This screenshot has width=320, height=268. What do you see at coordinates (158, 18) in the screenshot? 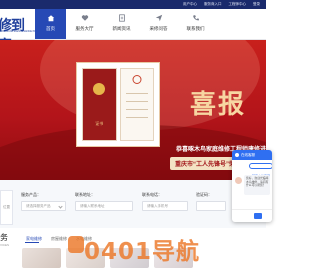
I see `send-icon` at bounding box center [158, 18].